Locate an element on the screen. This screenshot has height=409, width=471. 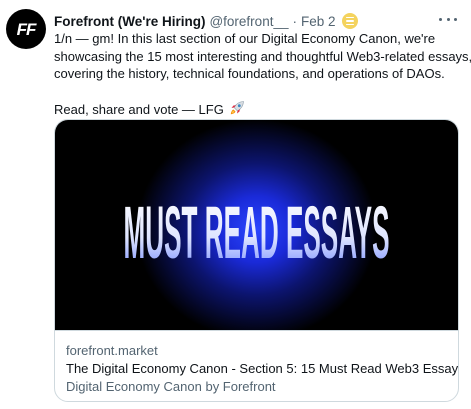
forefront-logo-icon: FF is located at coordinates (27, 29).